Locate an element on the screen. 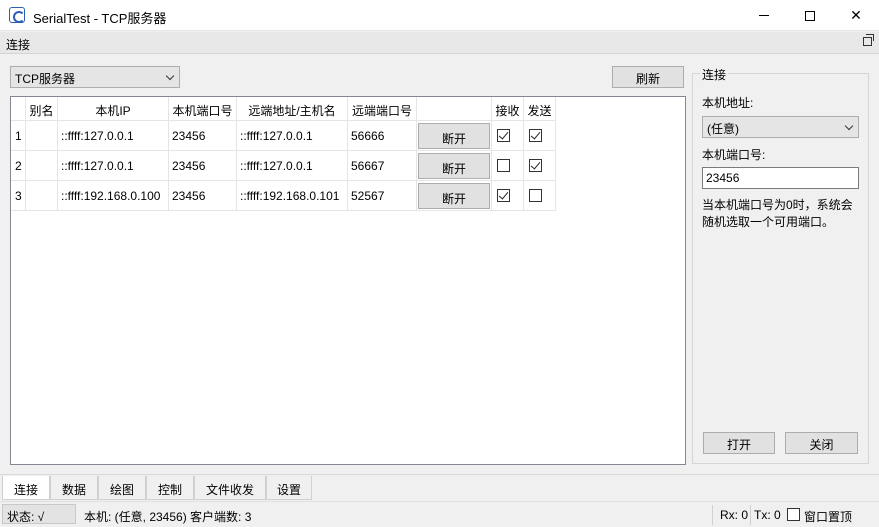  column-header: 本机IP is located at coordinates (113, 109).